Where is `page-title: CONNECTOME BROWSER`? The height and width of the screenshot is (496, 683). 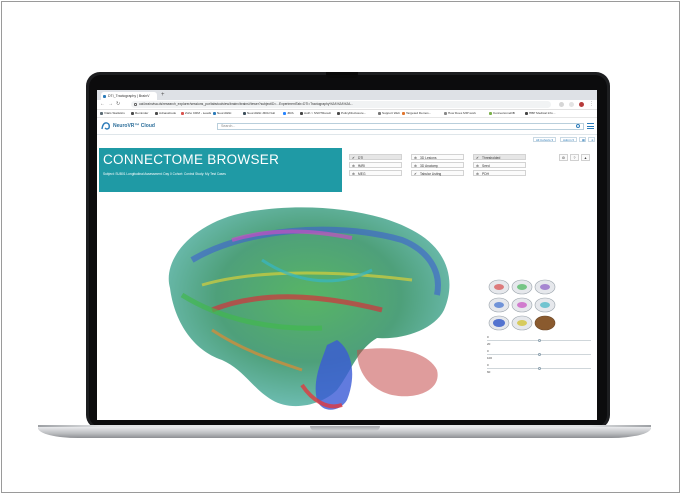 page-title: CONNECTOME BROWSER is located at coordinates (191, 159).